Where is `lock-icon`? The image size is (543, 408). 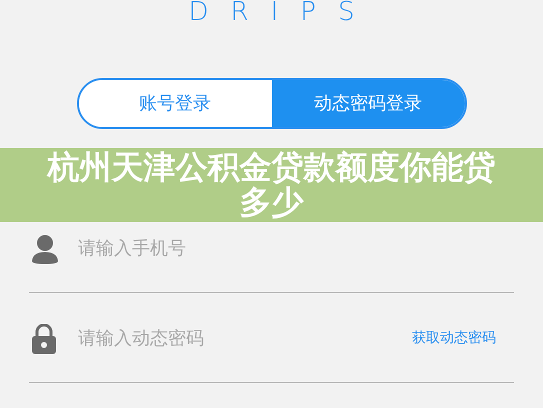
lock-icon is located at coordinates (44, 339).